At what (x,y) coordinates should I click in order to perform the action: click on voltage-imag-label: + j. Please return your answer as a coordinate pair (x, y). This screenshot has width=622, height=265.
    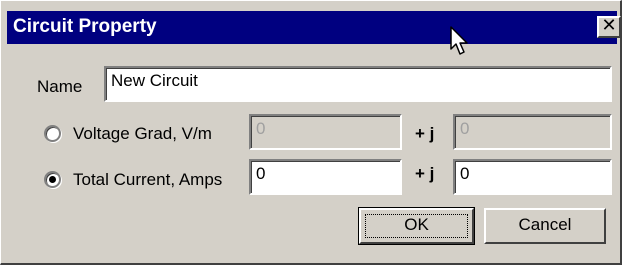
    Looking at the image, I should click on (425, 133).